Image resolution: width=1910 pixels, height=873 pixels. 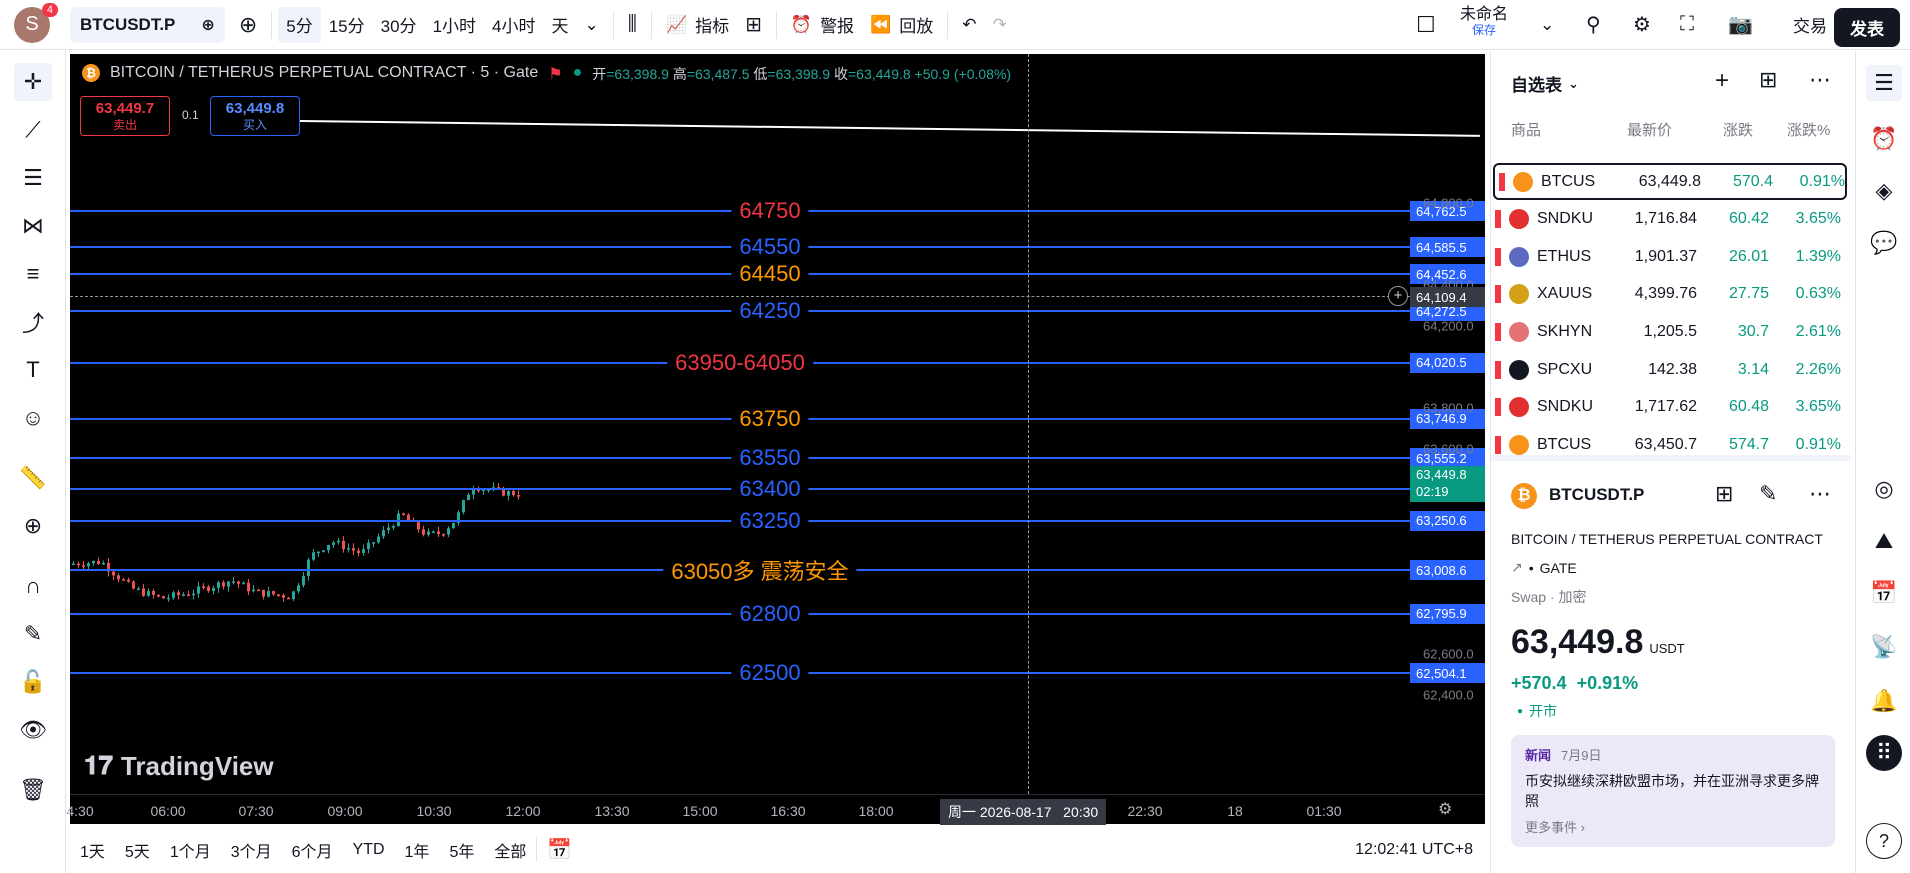 I want to click on quick-search-icon: ⚲, so click(x=1593, y=25).